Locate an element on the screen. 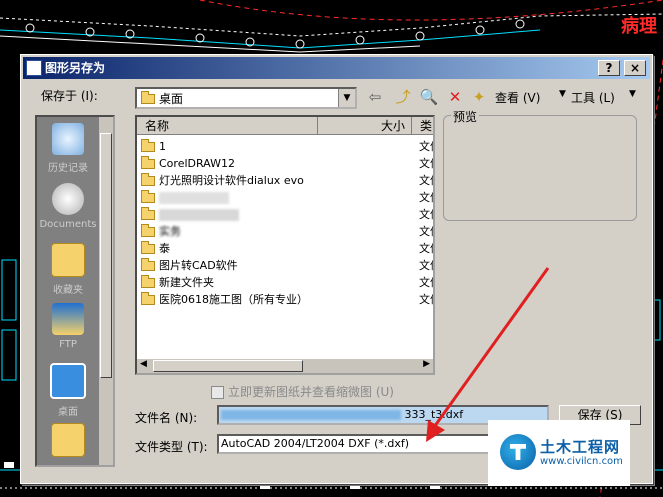  back-arrow-icon: ⇦ is located at coordinates (375, 97).